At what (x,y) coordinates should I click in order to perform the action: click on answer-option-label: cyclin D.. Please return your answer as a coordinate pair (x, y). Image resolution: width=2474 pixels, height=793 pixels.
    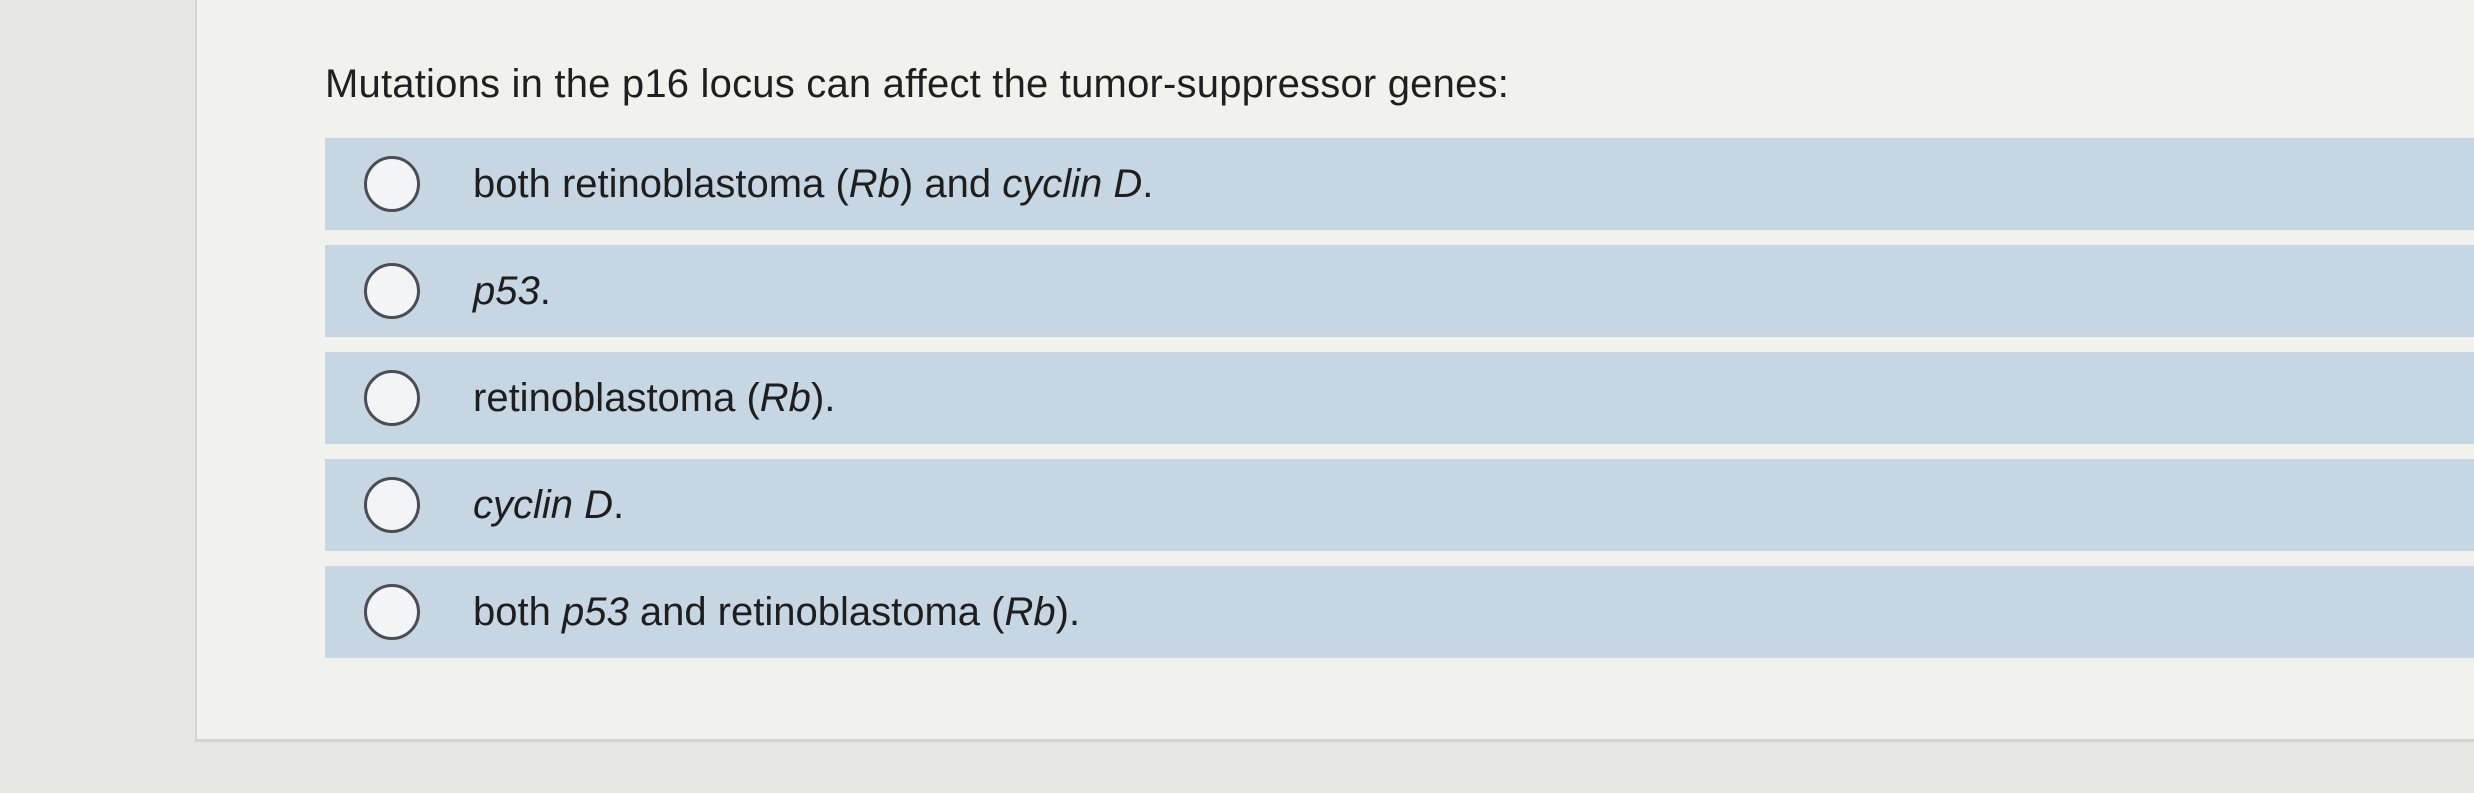
    Looking at the image, I should click on (548, 505).